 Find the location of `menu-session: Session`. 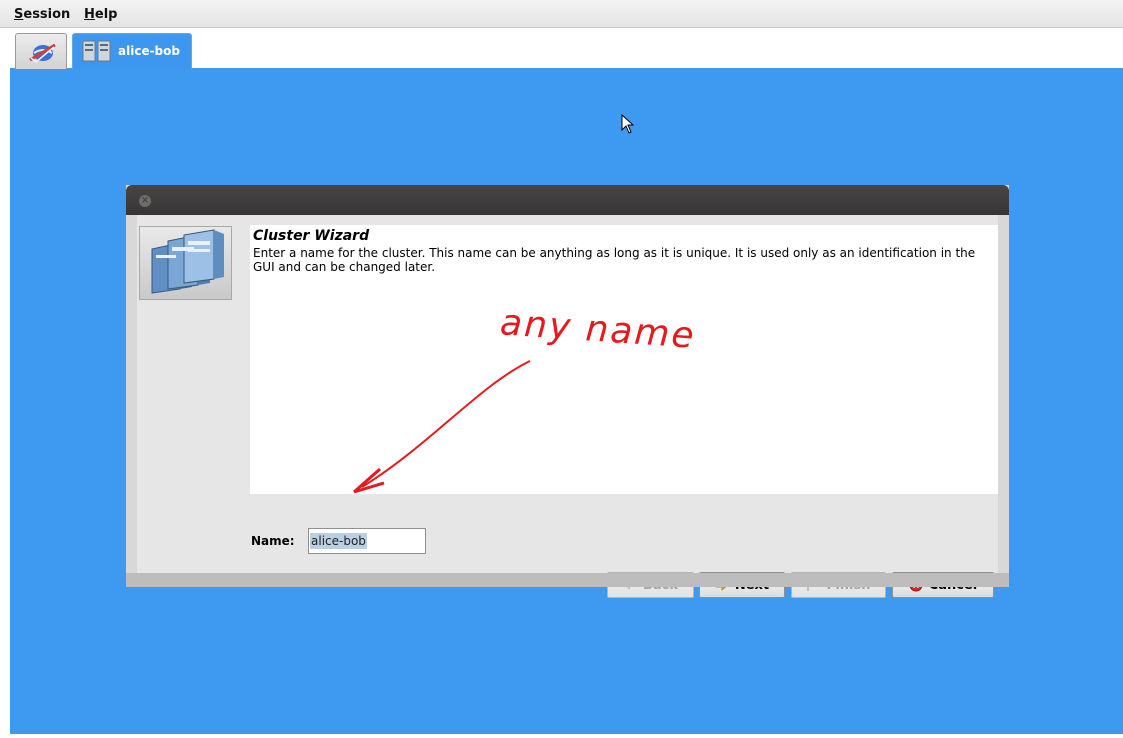

menu-session: Session is located at coordinates (42, 14).